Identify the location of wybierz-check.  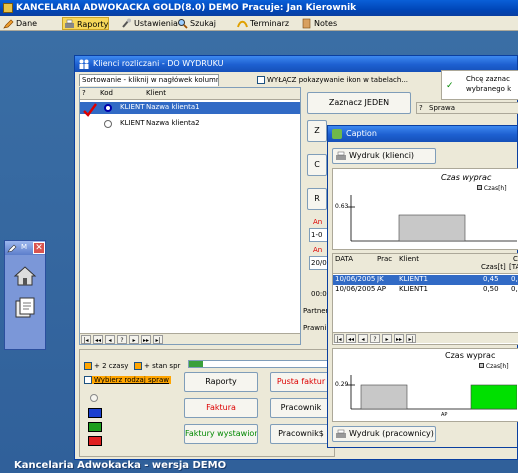
(88, 380).